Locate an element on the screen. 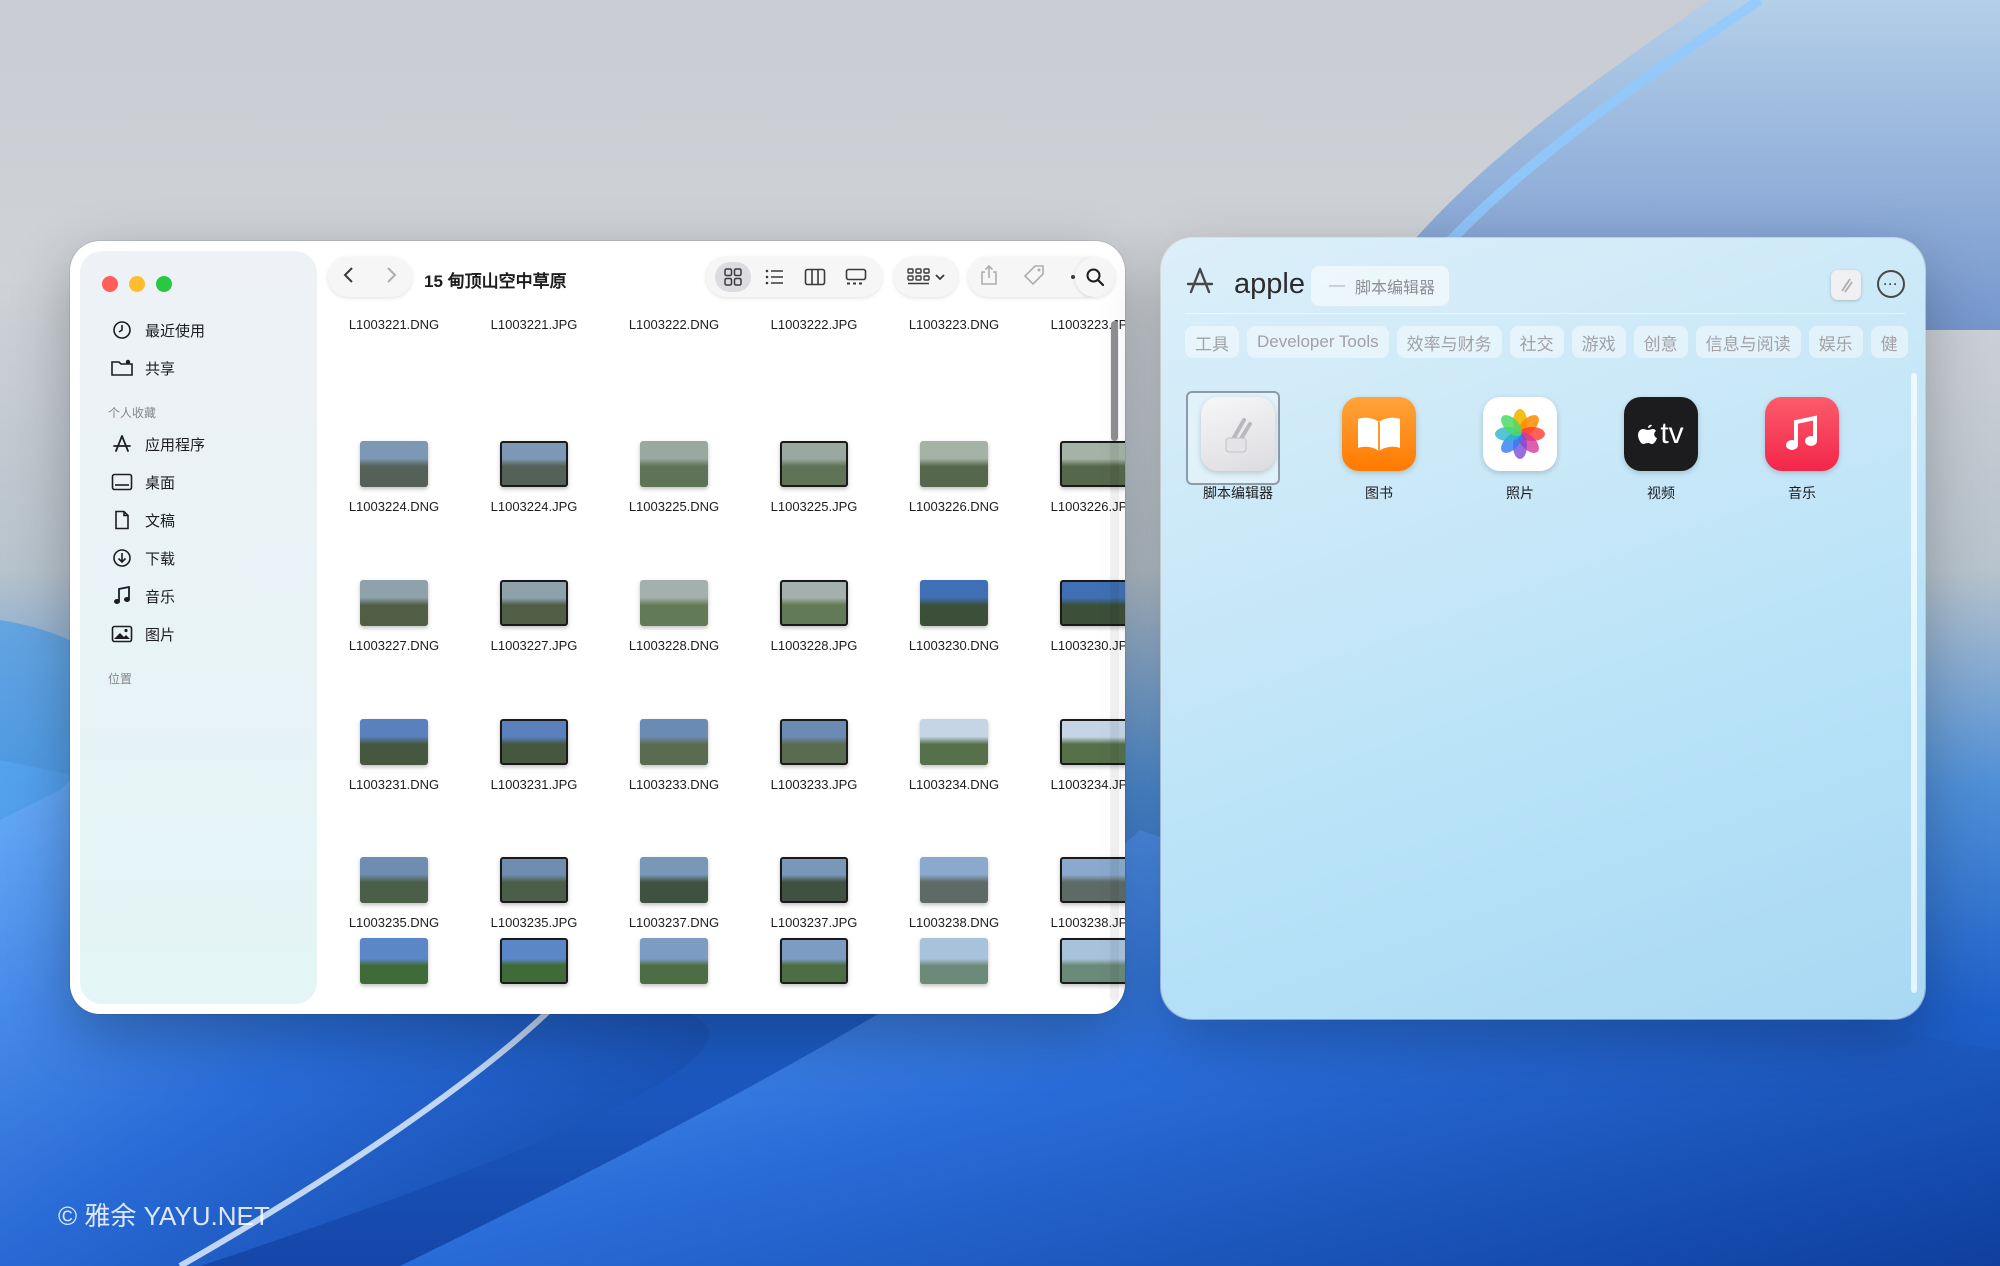  app-result-music: 音乐 is located at coordinates (1802, 450).